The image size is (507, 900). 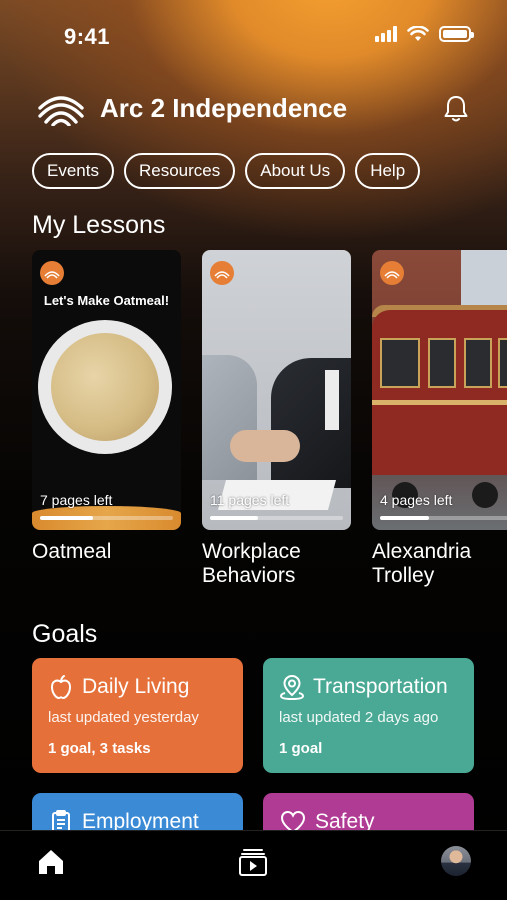 I want to click on trolley-stripe, so click(x=439, y=402).